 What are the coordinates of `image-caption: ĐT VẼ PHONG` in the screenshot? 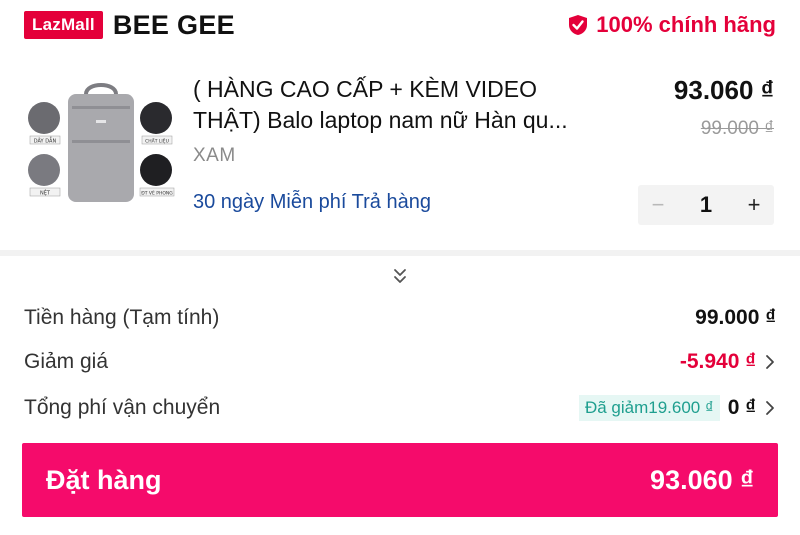 It's located at (157, 193).